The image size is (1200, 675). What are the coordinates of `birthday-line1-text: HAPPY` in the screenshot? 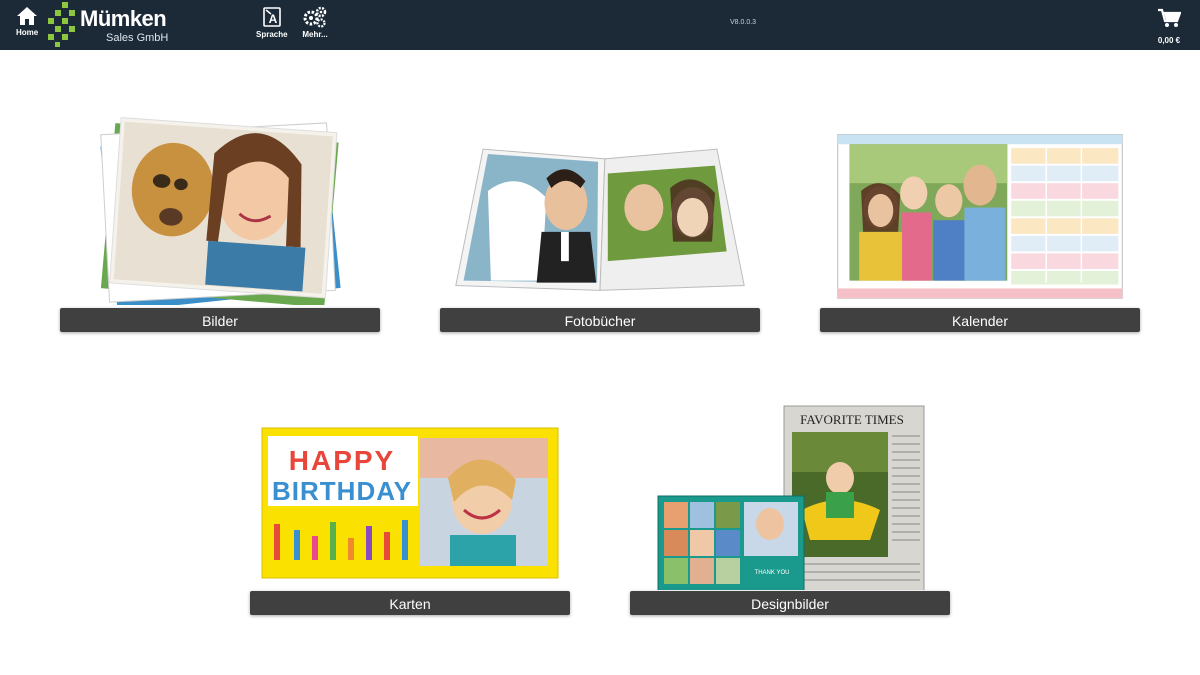 It's located at (342, 460).